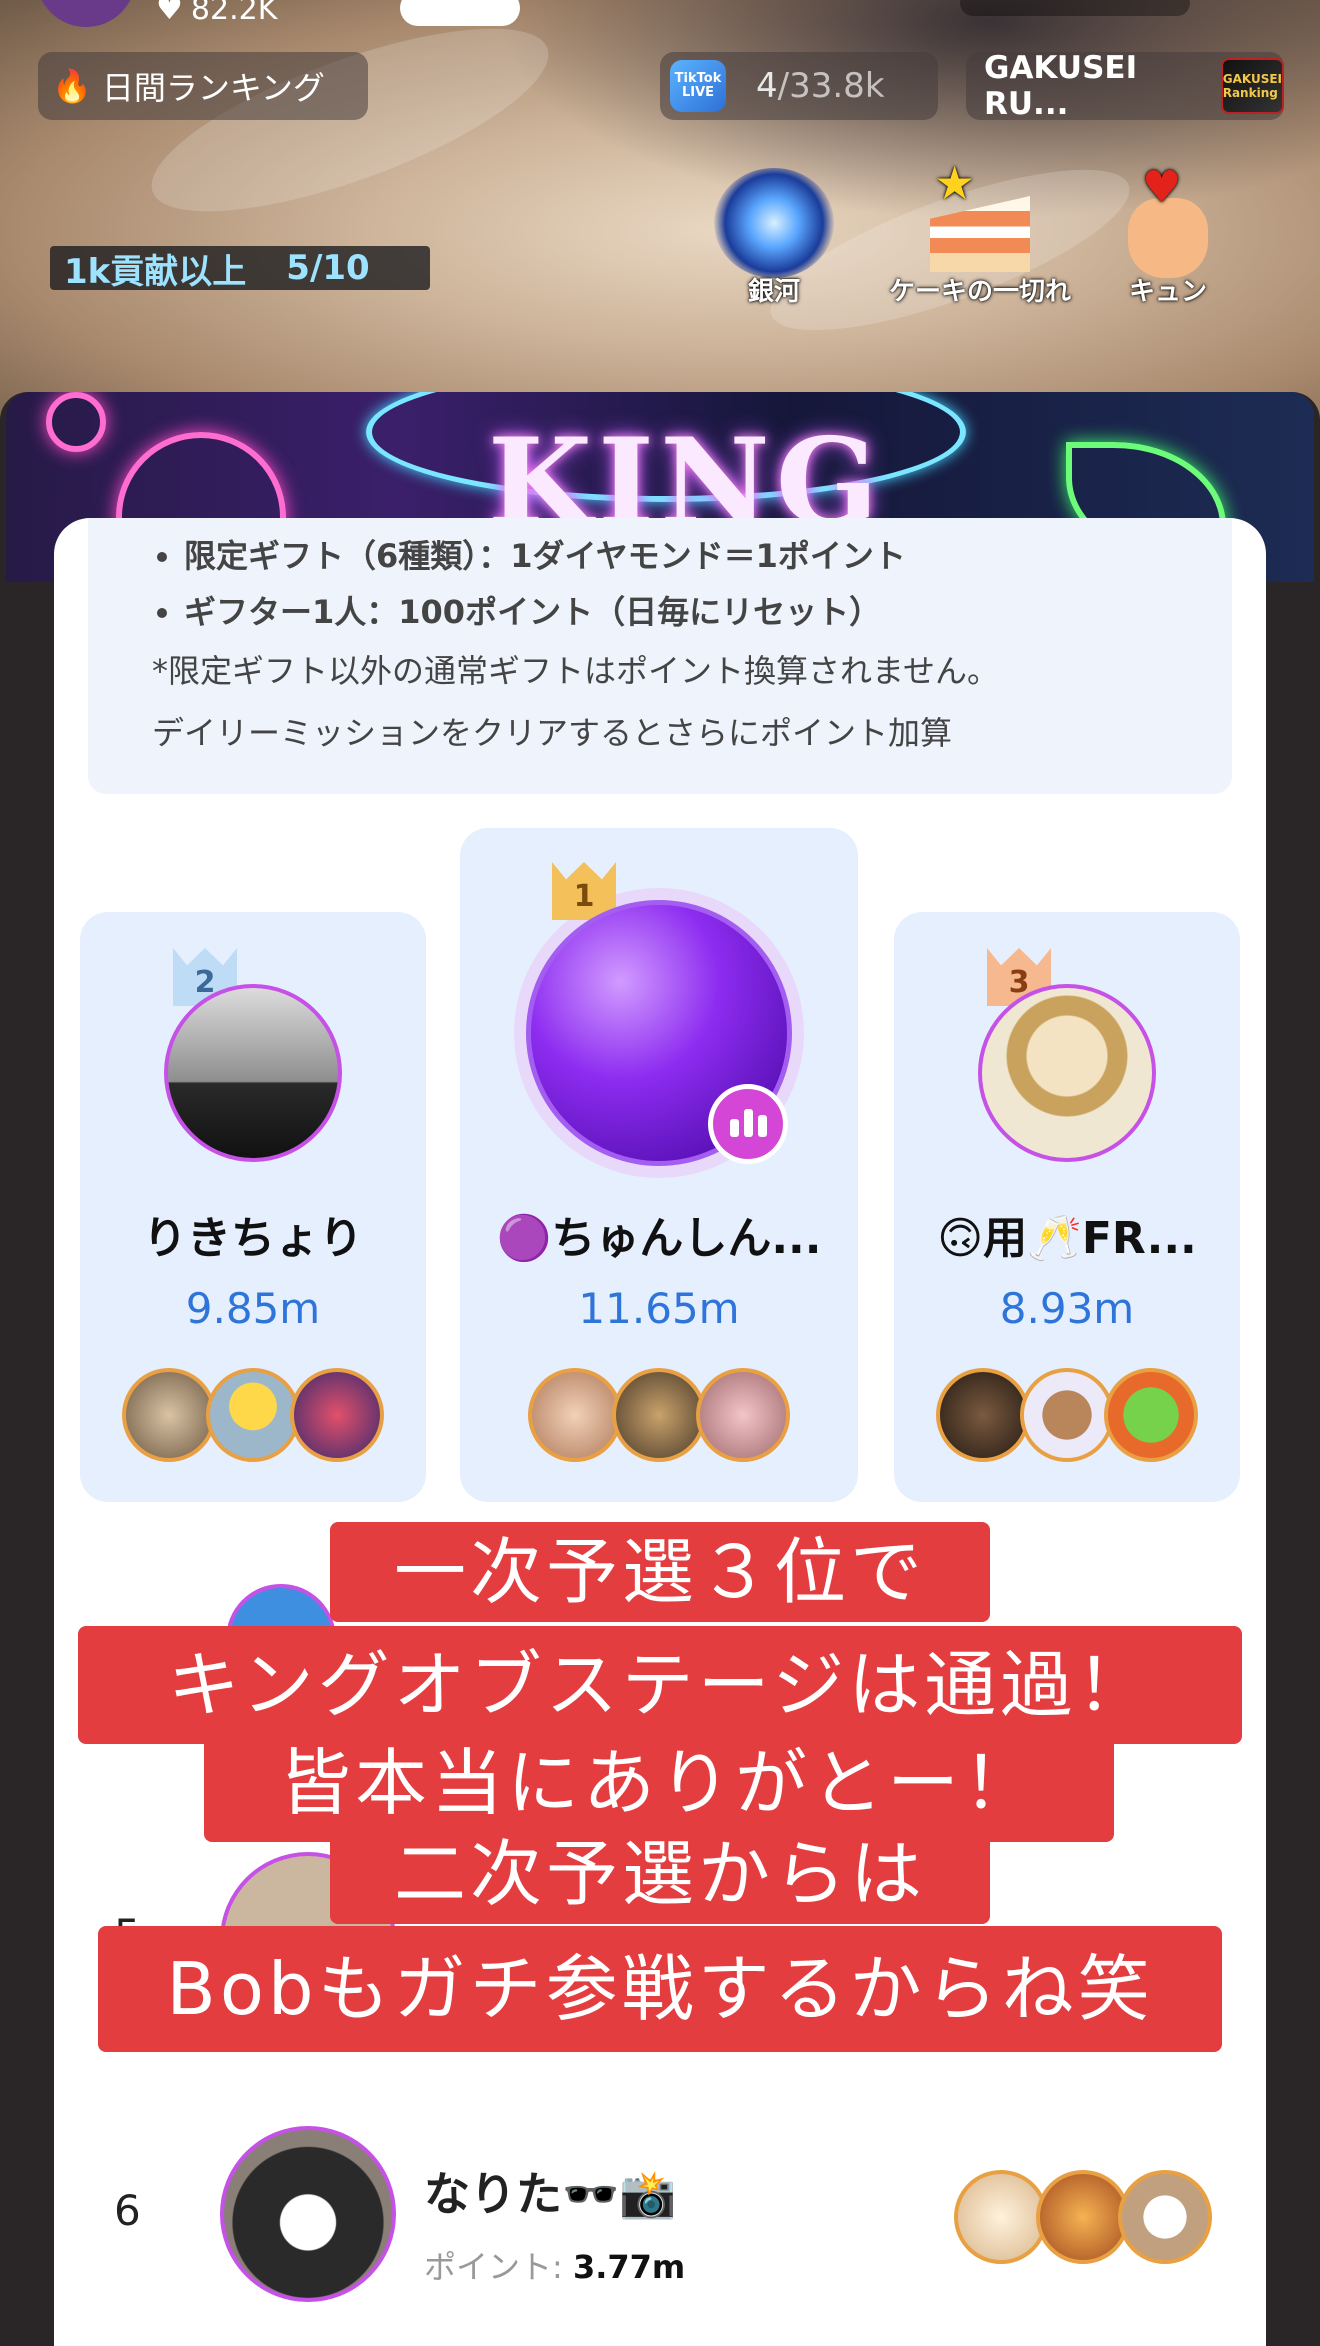 The image size is (1320, 2346). What do you see at coordinates (748, 1124) in the screenshot?
I see `bar-chart-icon` at bounding box center [748, 1124].